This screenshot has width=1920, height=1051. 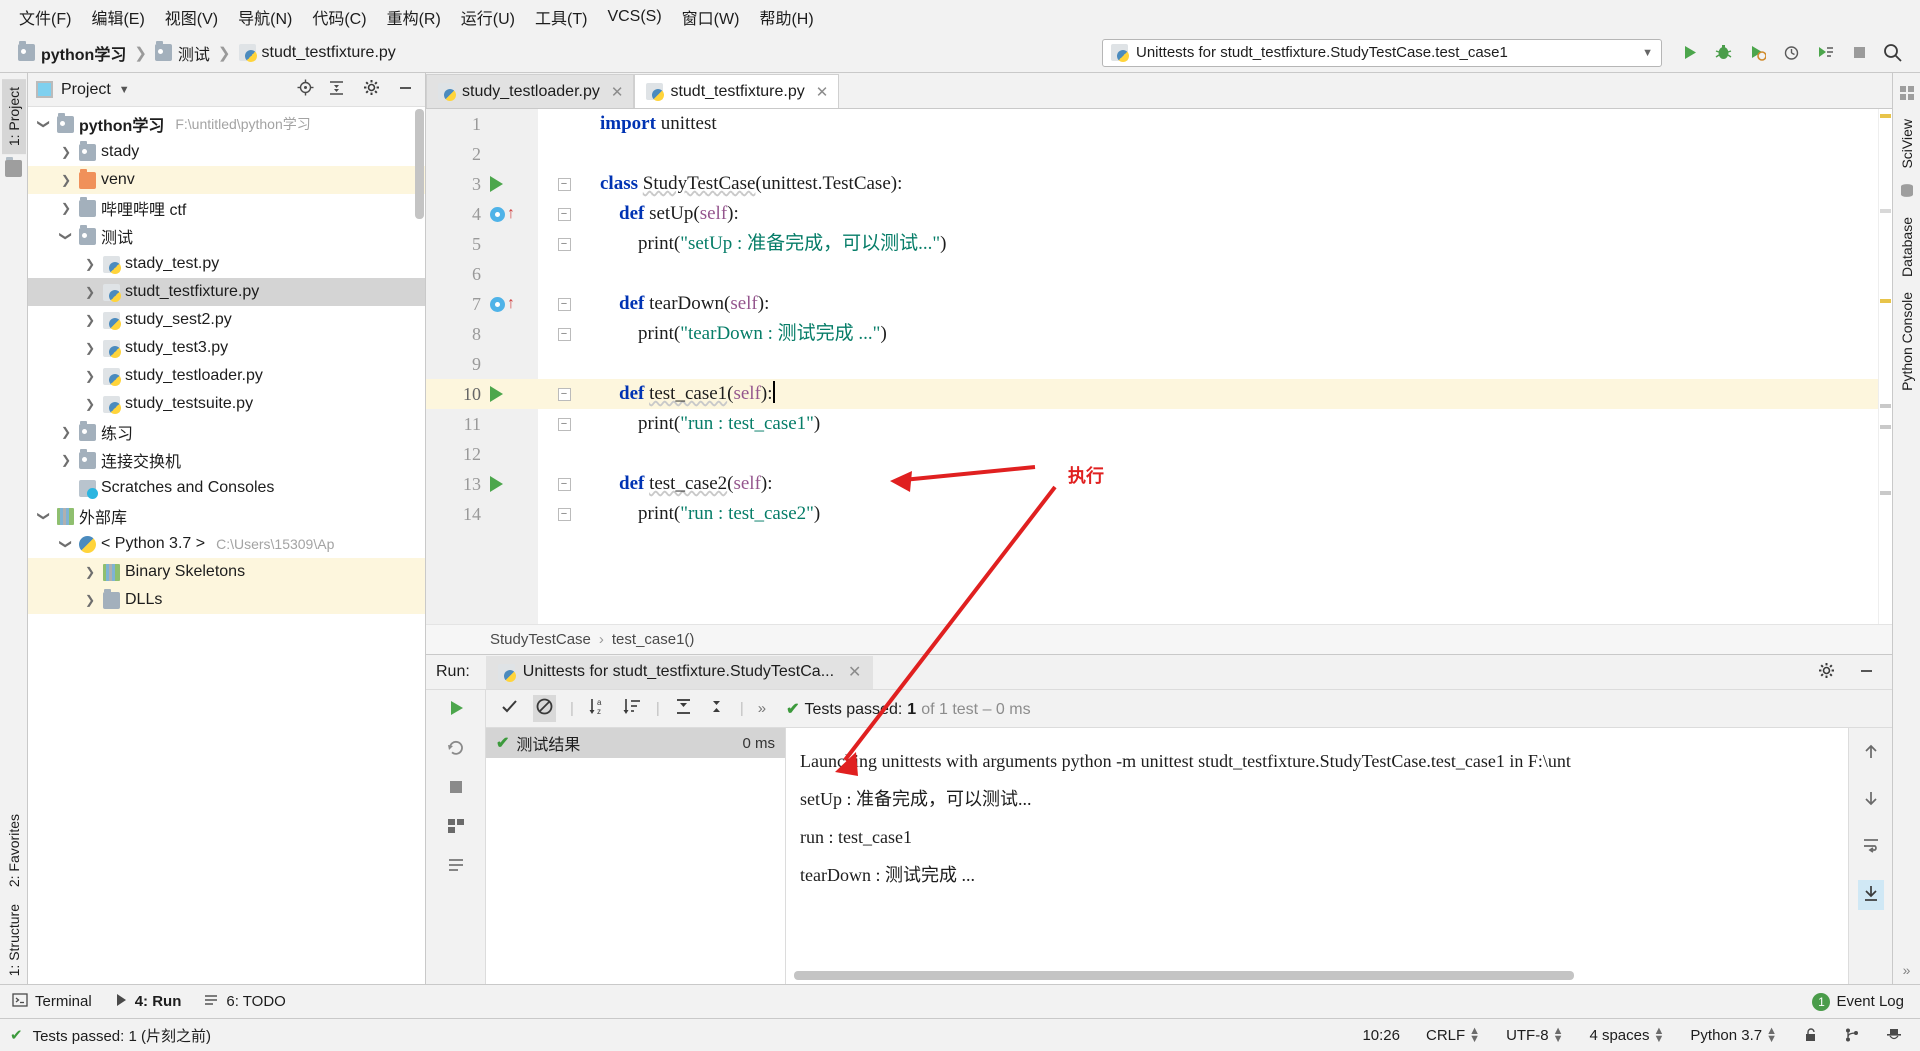 What do you see at coordinates (1870, 895) in the screenshot?
I see `scroll-to-end-icon` at bounding box center [1870, 895].